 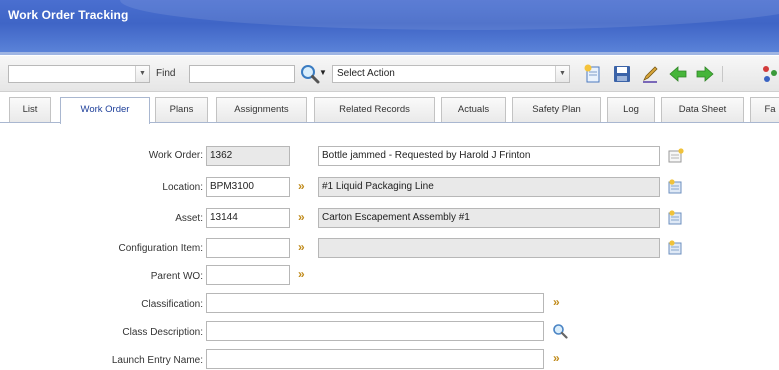 I want to click on asset-description-field: Carton Escapement Assembly #1, so click(x=489, y=218).